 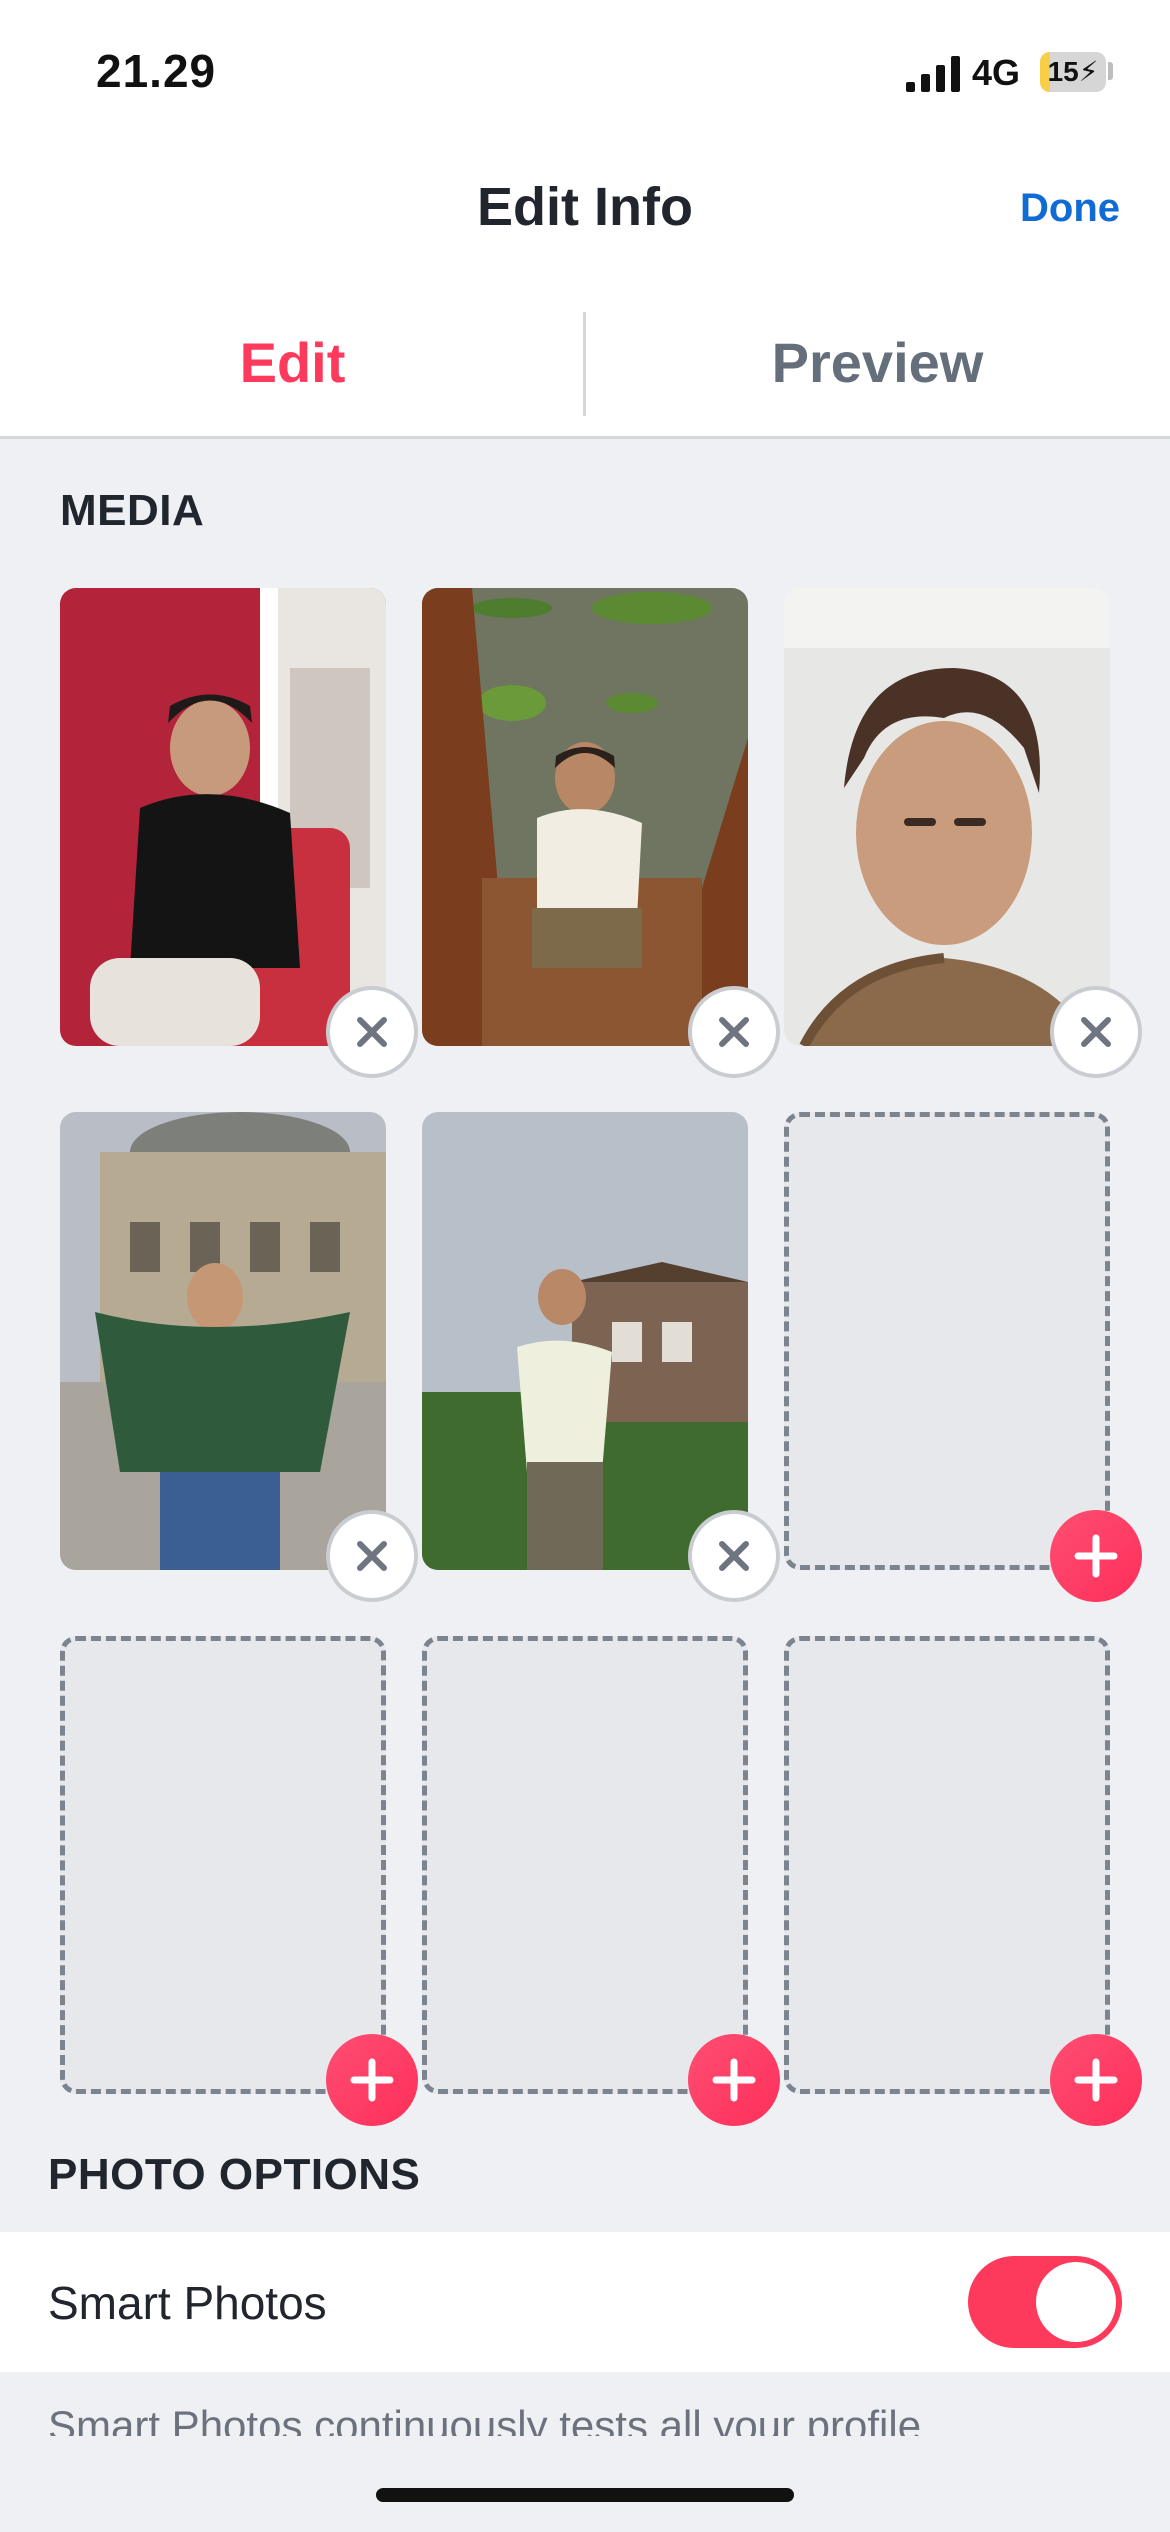 I want to click on battery-nub, so click(x=1110, y=71).